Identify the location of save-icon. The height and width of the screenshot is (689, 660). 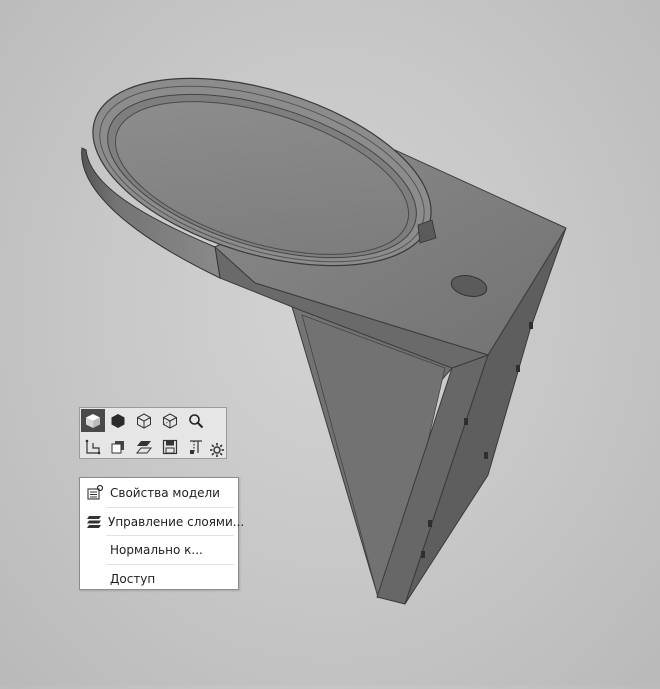
(170, 446).